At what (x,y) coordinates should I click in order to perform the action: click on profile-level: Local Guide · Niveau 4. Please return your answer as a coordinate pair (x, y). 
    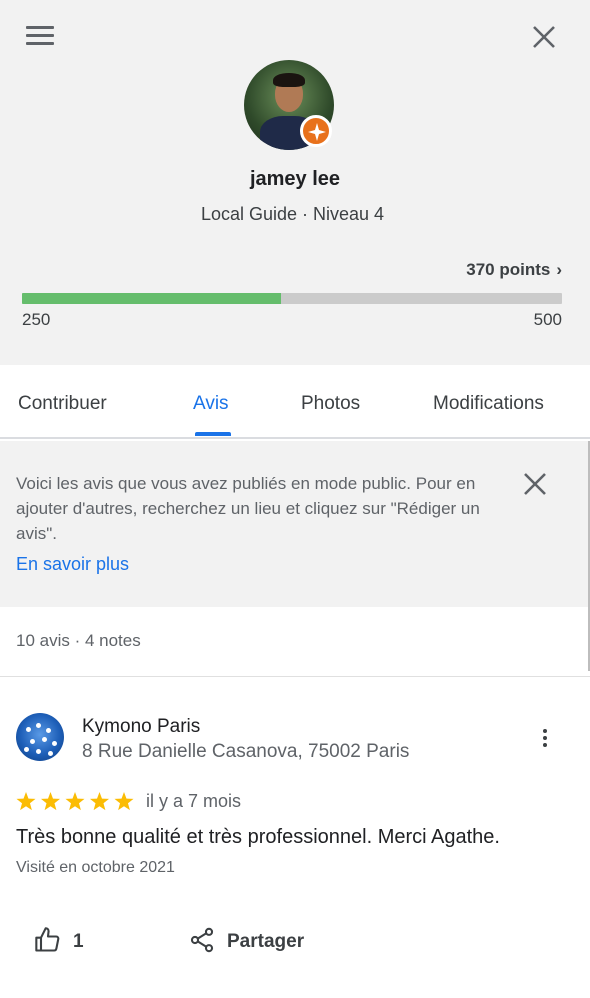
    Looking at the image, I should click on (292, 214).